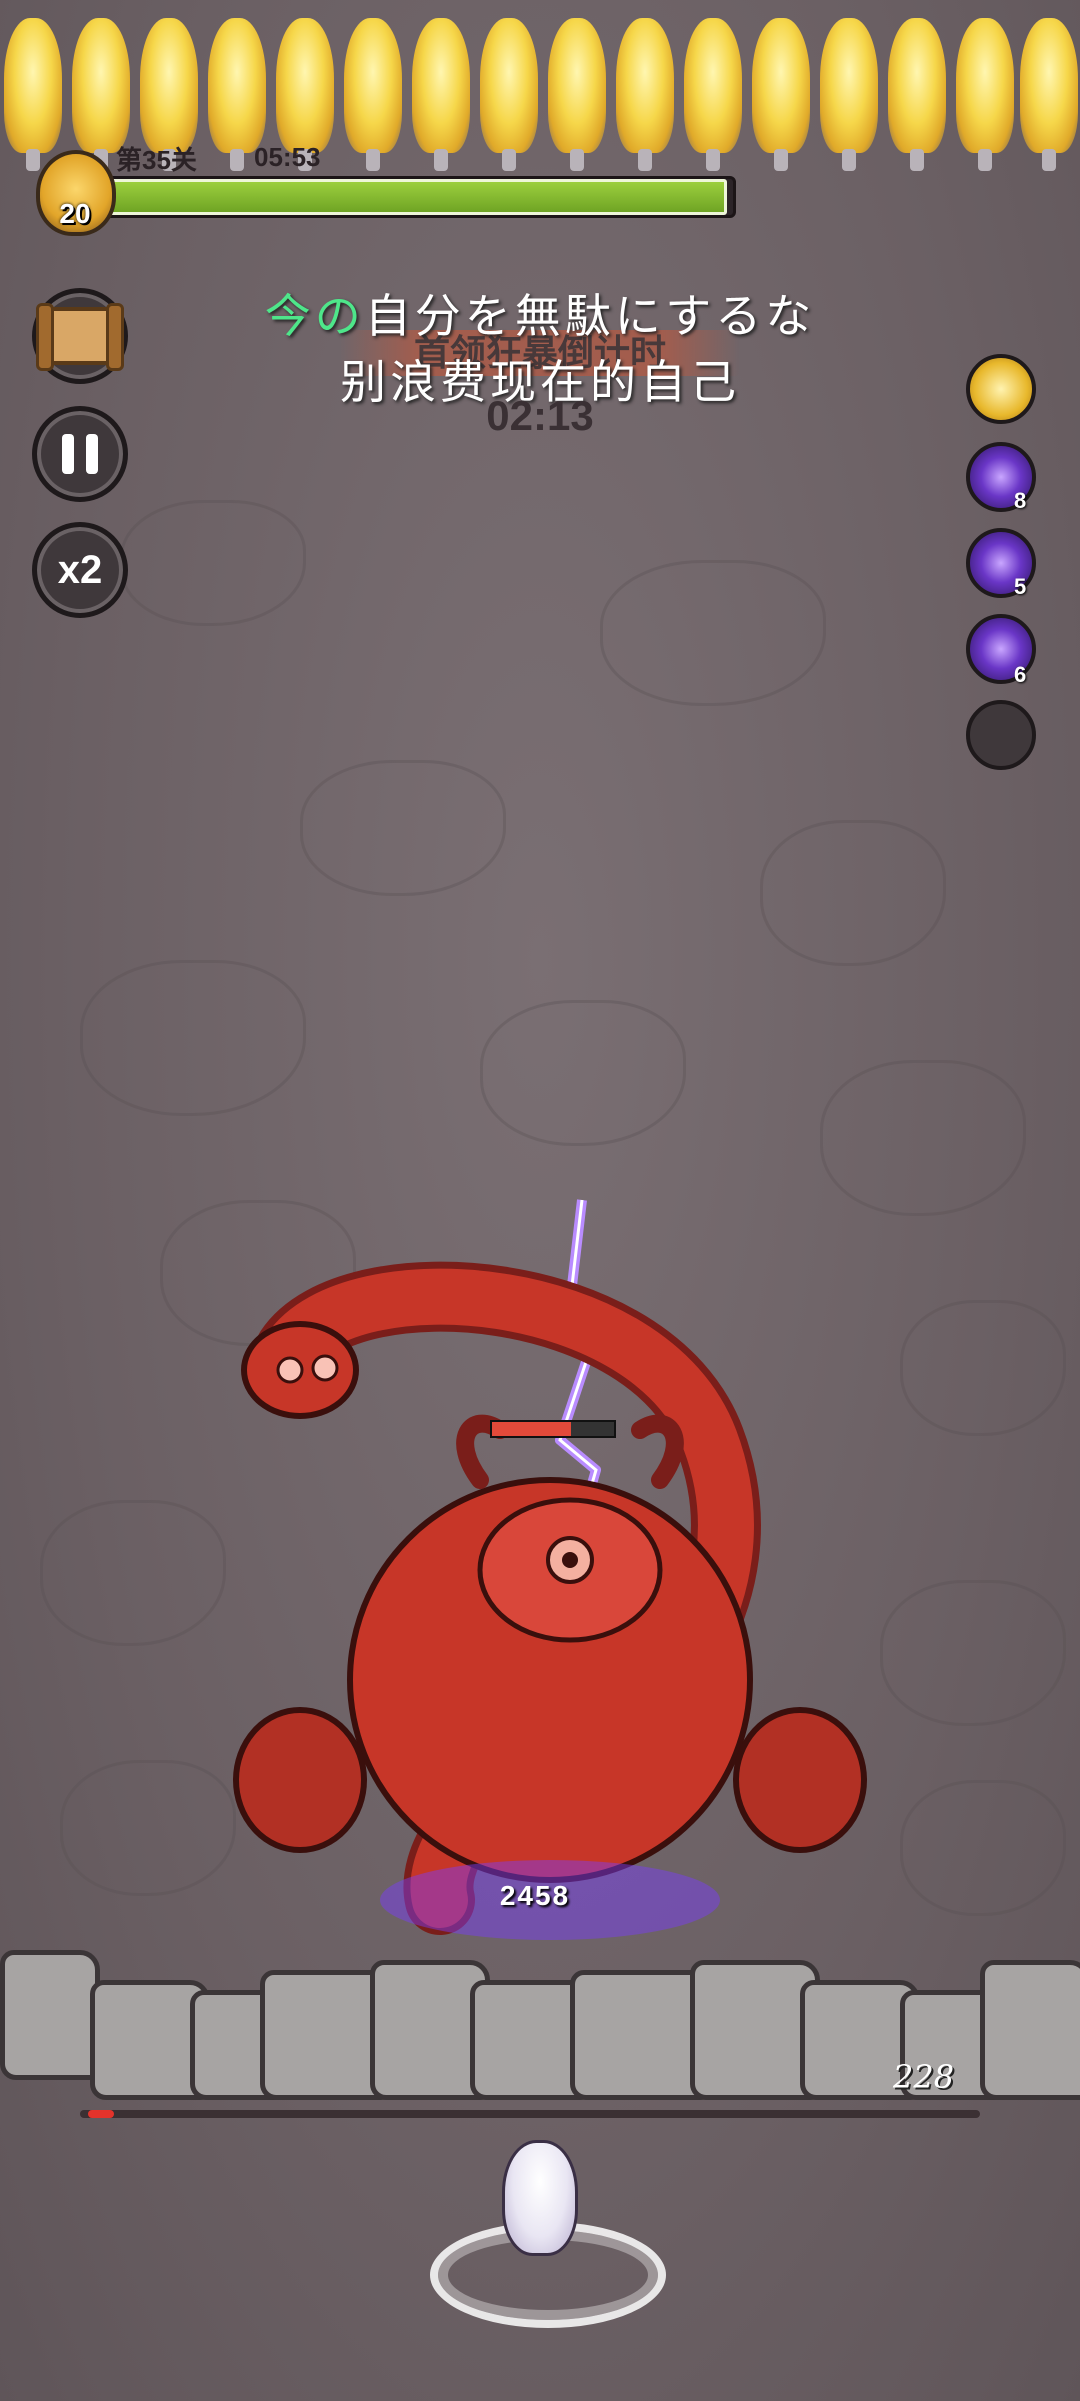 The width and height of the screenshot is (1080, 2401). I want to click on boss-rage-countdown: 02:13, so click(540, 415).